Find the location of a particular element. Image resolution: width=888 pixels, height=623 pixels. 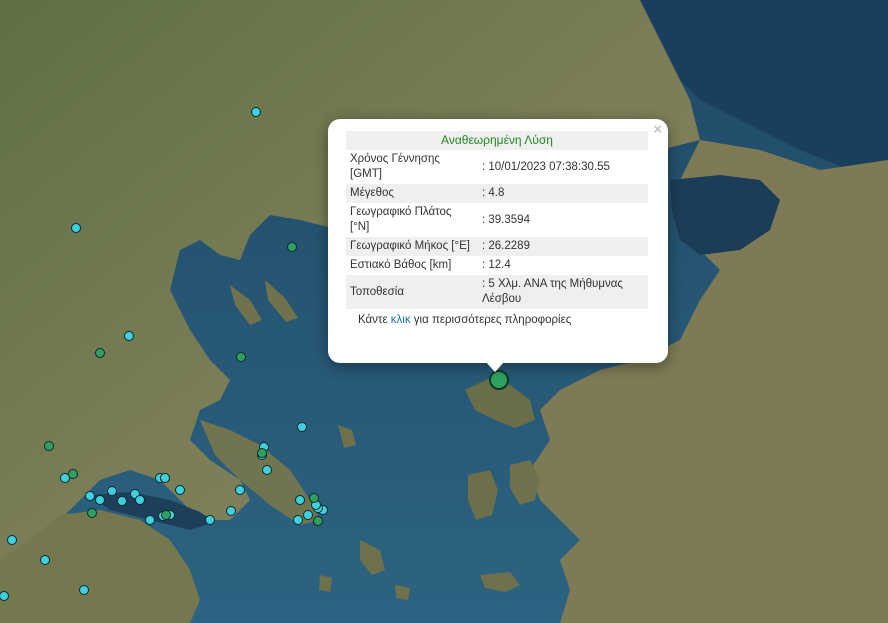

more-prefix: Κάντε is located at coordinates (374, 320).